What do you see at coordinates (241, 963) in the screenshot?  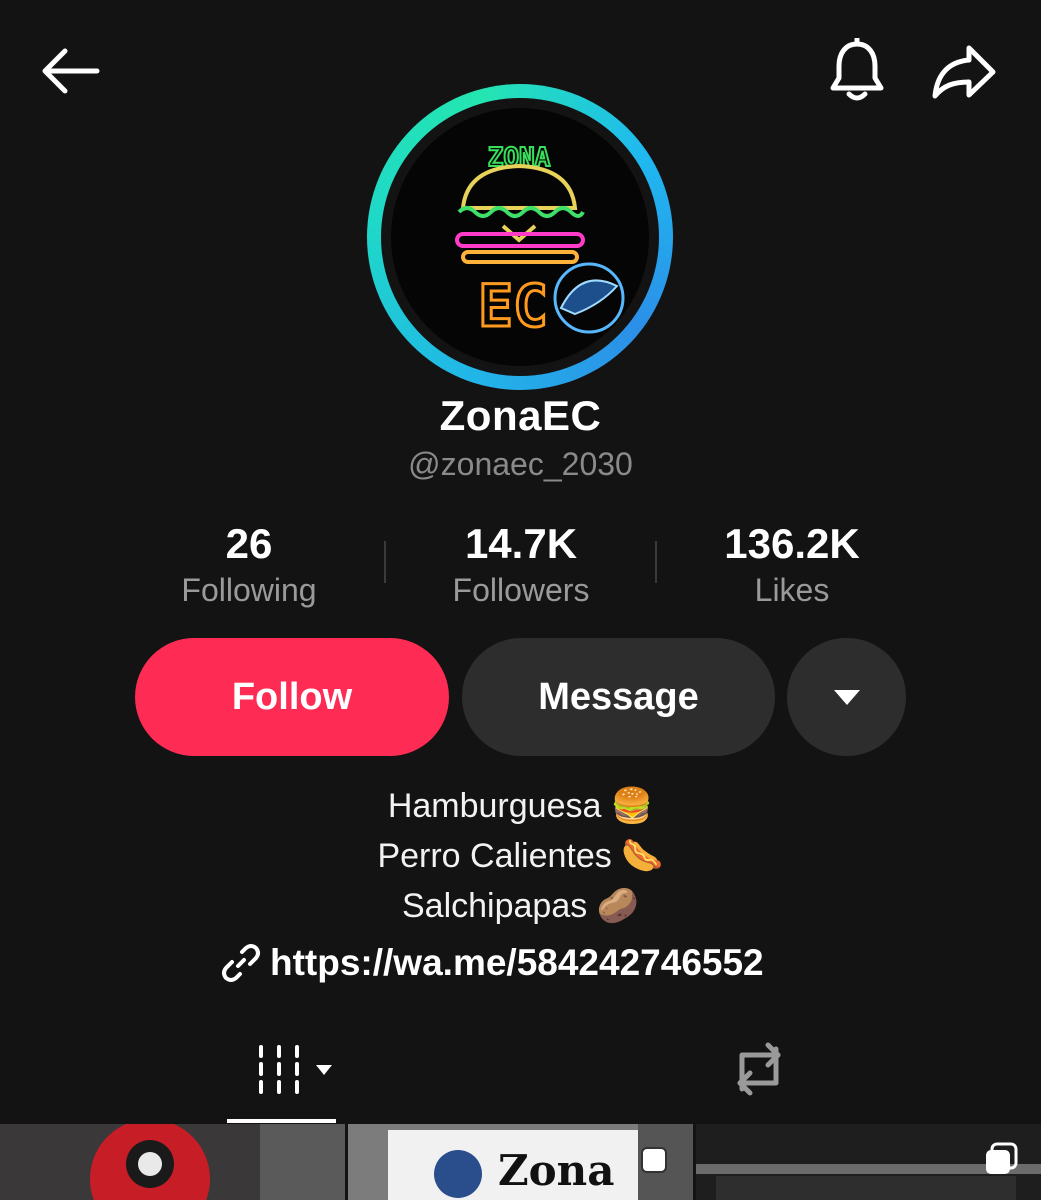 I see `link-icon` at bounding box center [241, 963].